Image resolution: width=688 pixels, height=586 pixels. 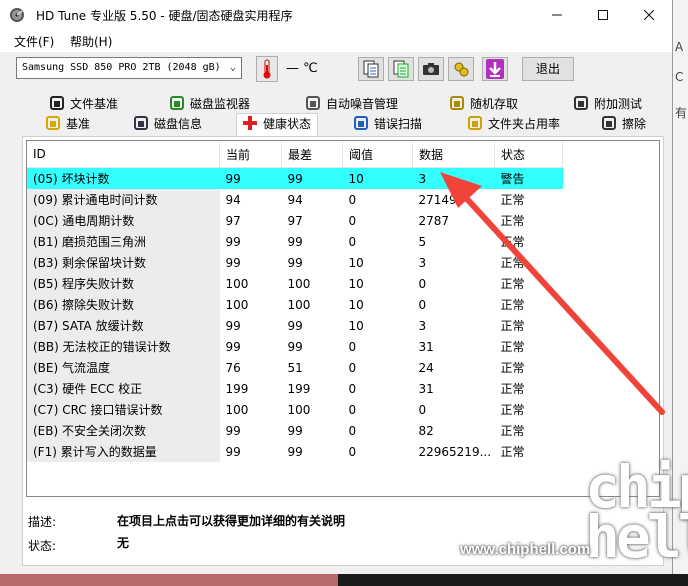 What do you see at coordinates (123, 199) in the screenshot?
I see `table-cell: (09) 累计通电时间计数` at bounding box center [123, 199].